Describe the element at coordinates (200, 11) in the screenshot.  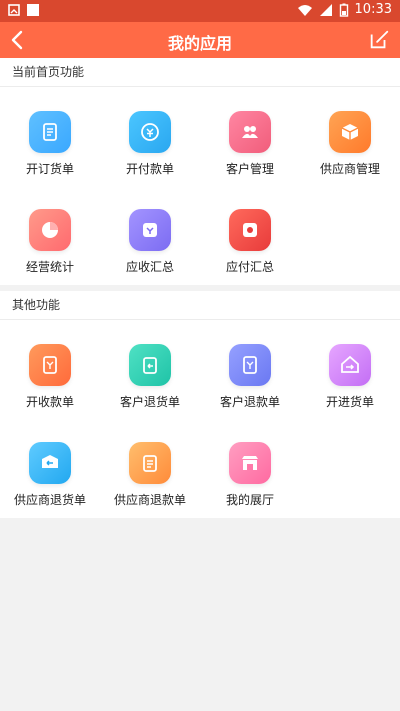
I see `status-bar: 10:33` at that location.